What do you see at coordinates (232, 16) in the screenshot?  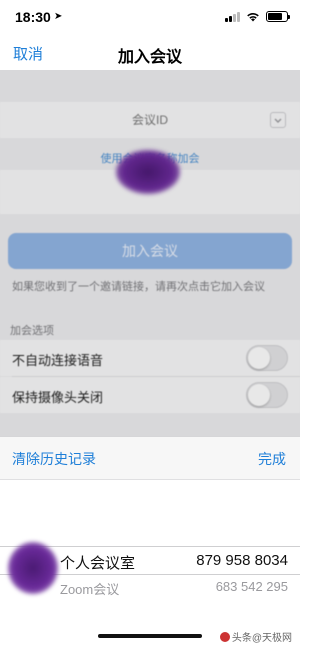 I see `cellular-signal-icon` at bounding box center [232, 16].